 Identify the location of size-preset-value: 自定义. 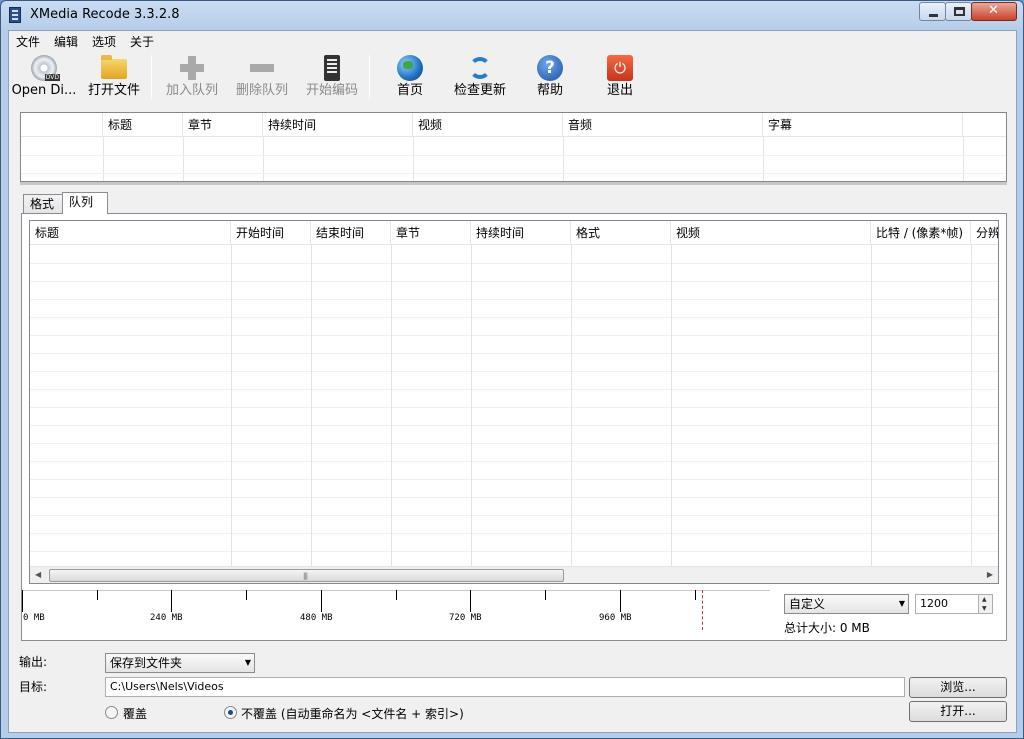
(807, 604).